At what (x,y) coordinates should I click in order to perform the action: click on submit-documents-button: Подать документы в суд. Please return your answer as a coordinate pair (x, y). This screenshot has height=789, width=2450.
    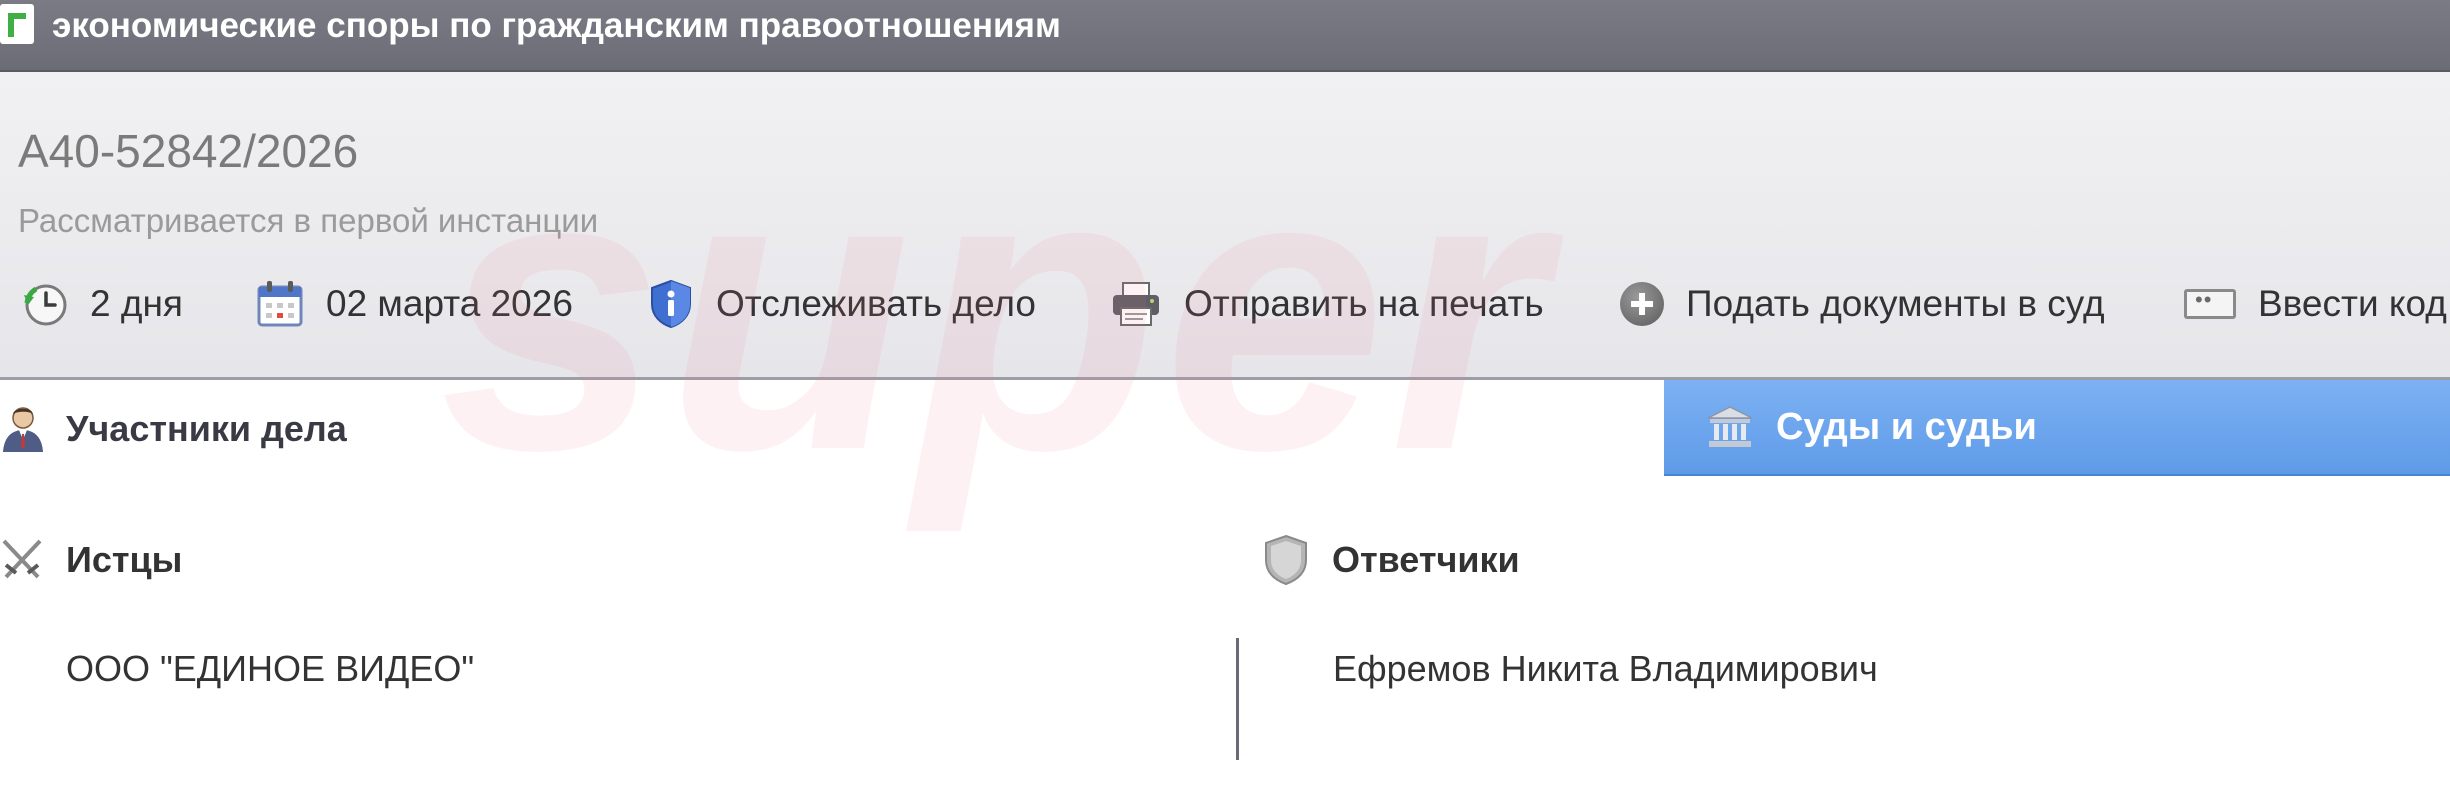
    Looking at the image, I should click on (1862, 304).